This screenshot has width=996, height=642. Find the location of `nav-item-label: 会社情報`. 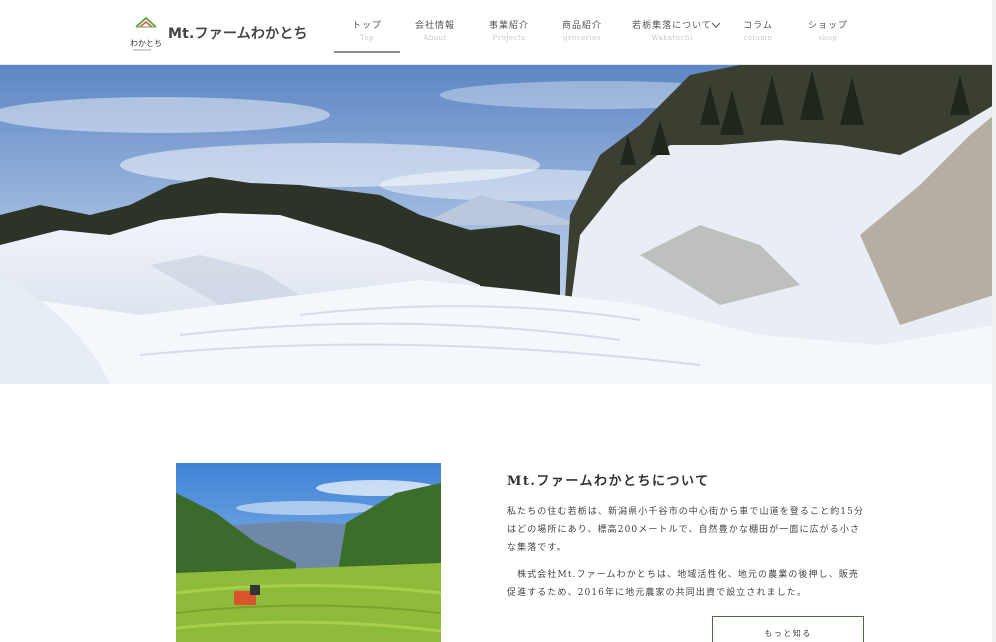

nav-item-label: 会社情報 is located at coordinates (434, 26).